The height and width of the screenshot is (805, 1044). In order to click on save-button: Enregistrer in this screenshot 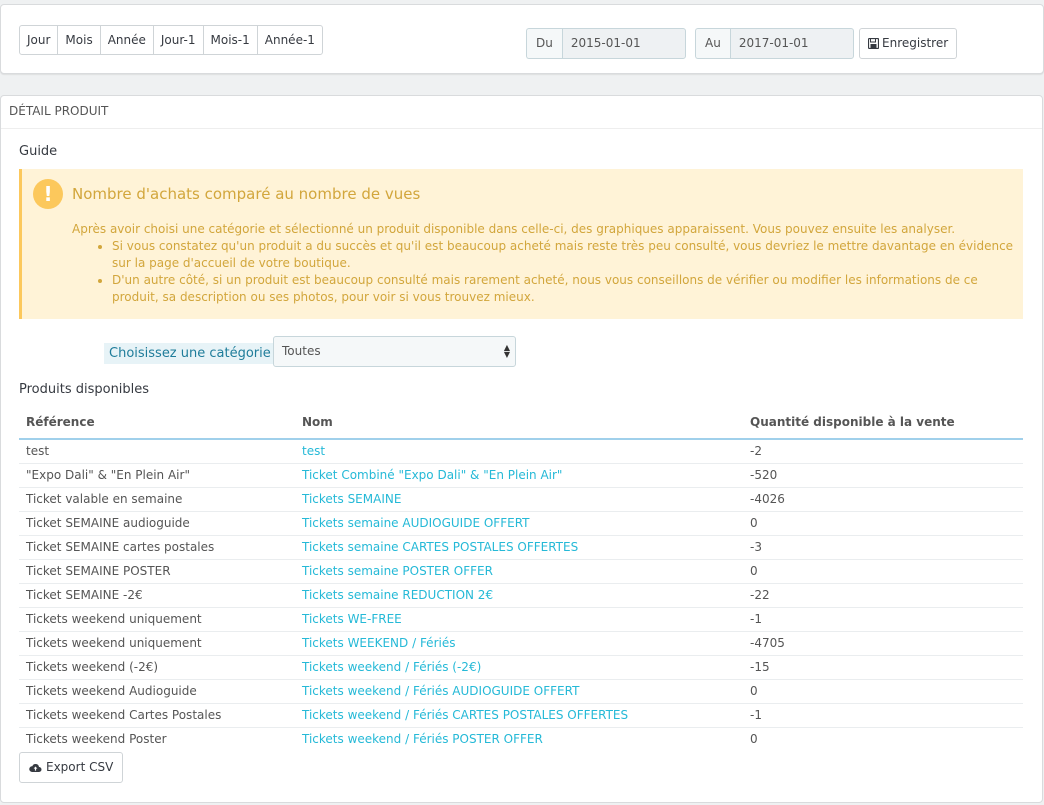, I will do `click(908, 43)`.